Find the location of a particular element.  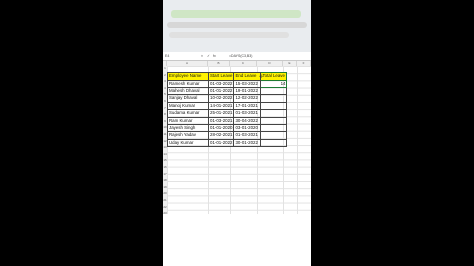

formula-input: =DAYS(C3,B3) is located at coordinates (240, 56).